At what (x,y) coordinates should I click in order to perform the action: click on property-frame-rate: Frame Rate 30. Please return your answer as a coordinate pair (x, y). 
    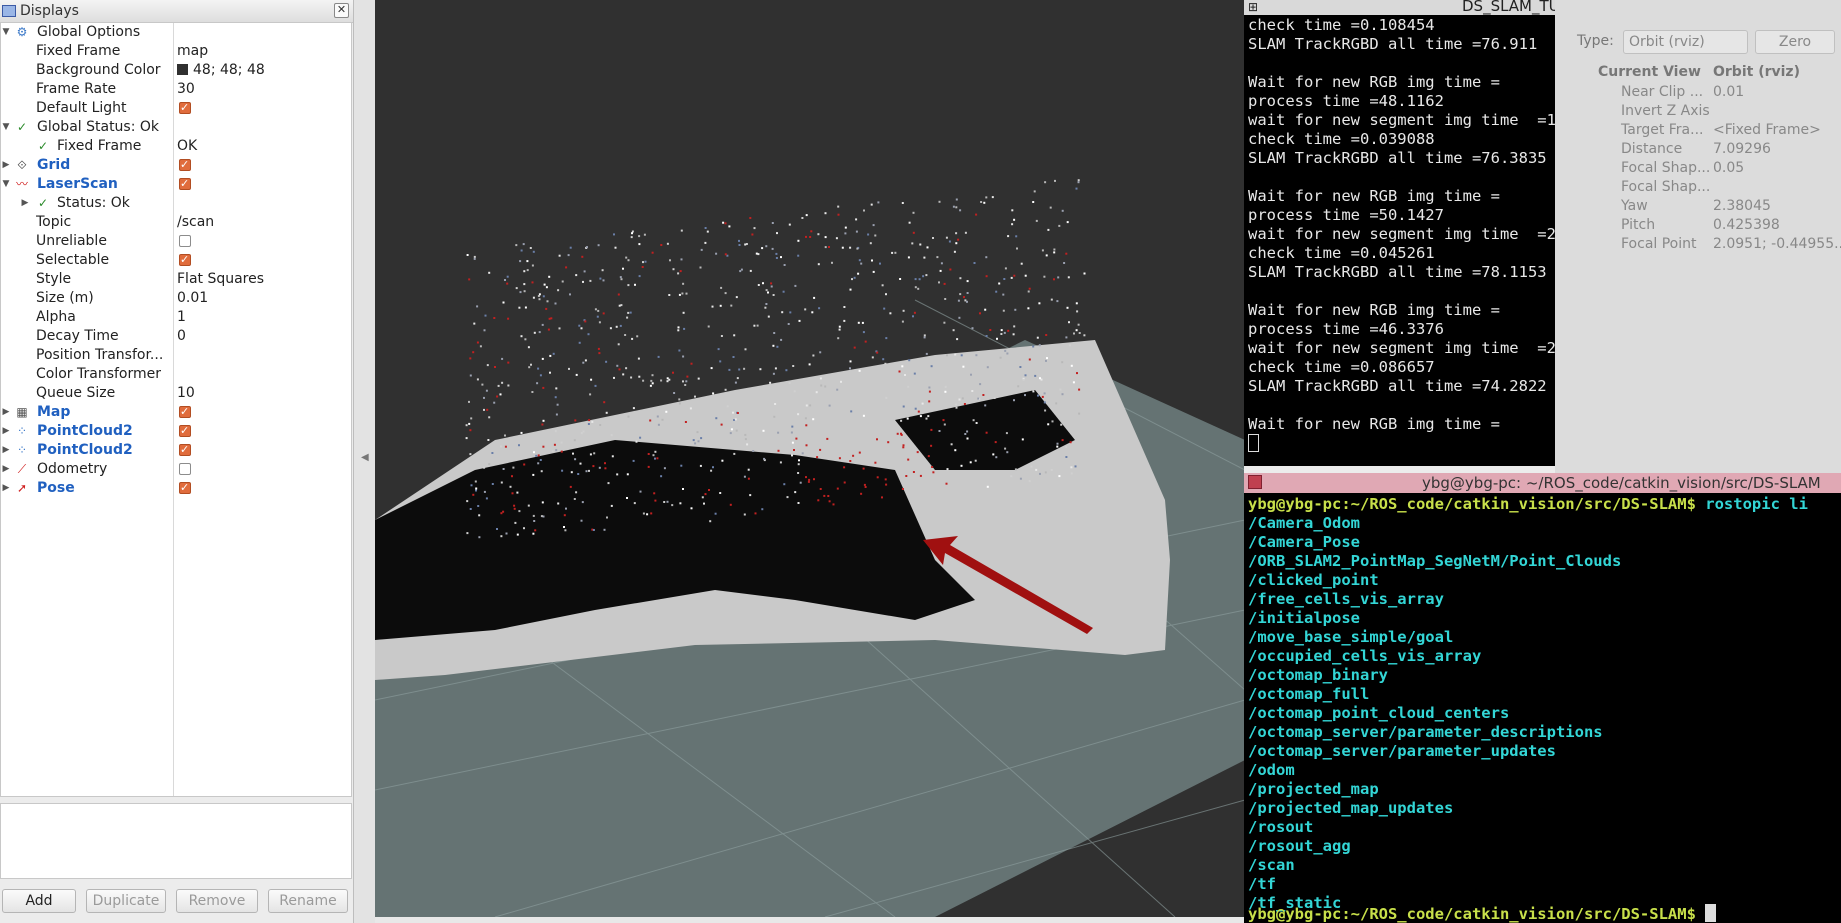
    Looking at the image, I should click on (176, 89).